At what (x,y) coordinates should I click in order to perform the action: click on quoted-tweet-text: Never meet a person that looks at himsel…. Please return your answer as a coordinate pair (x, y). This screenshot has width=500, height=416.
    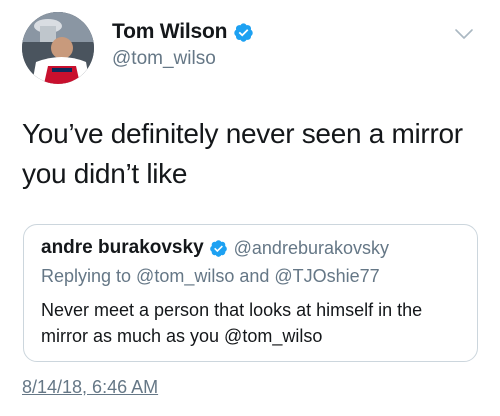
    Looking at the image, I should click on (232, 323).